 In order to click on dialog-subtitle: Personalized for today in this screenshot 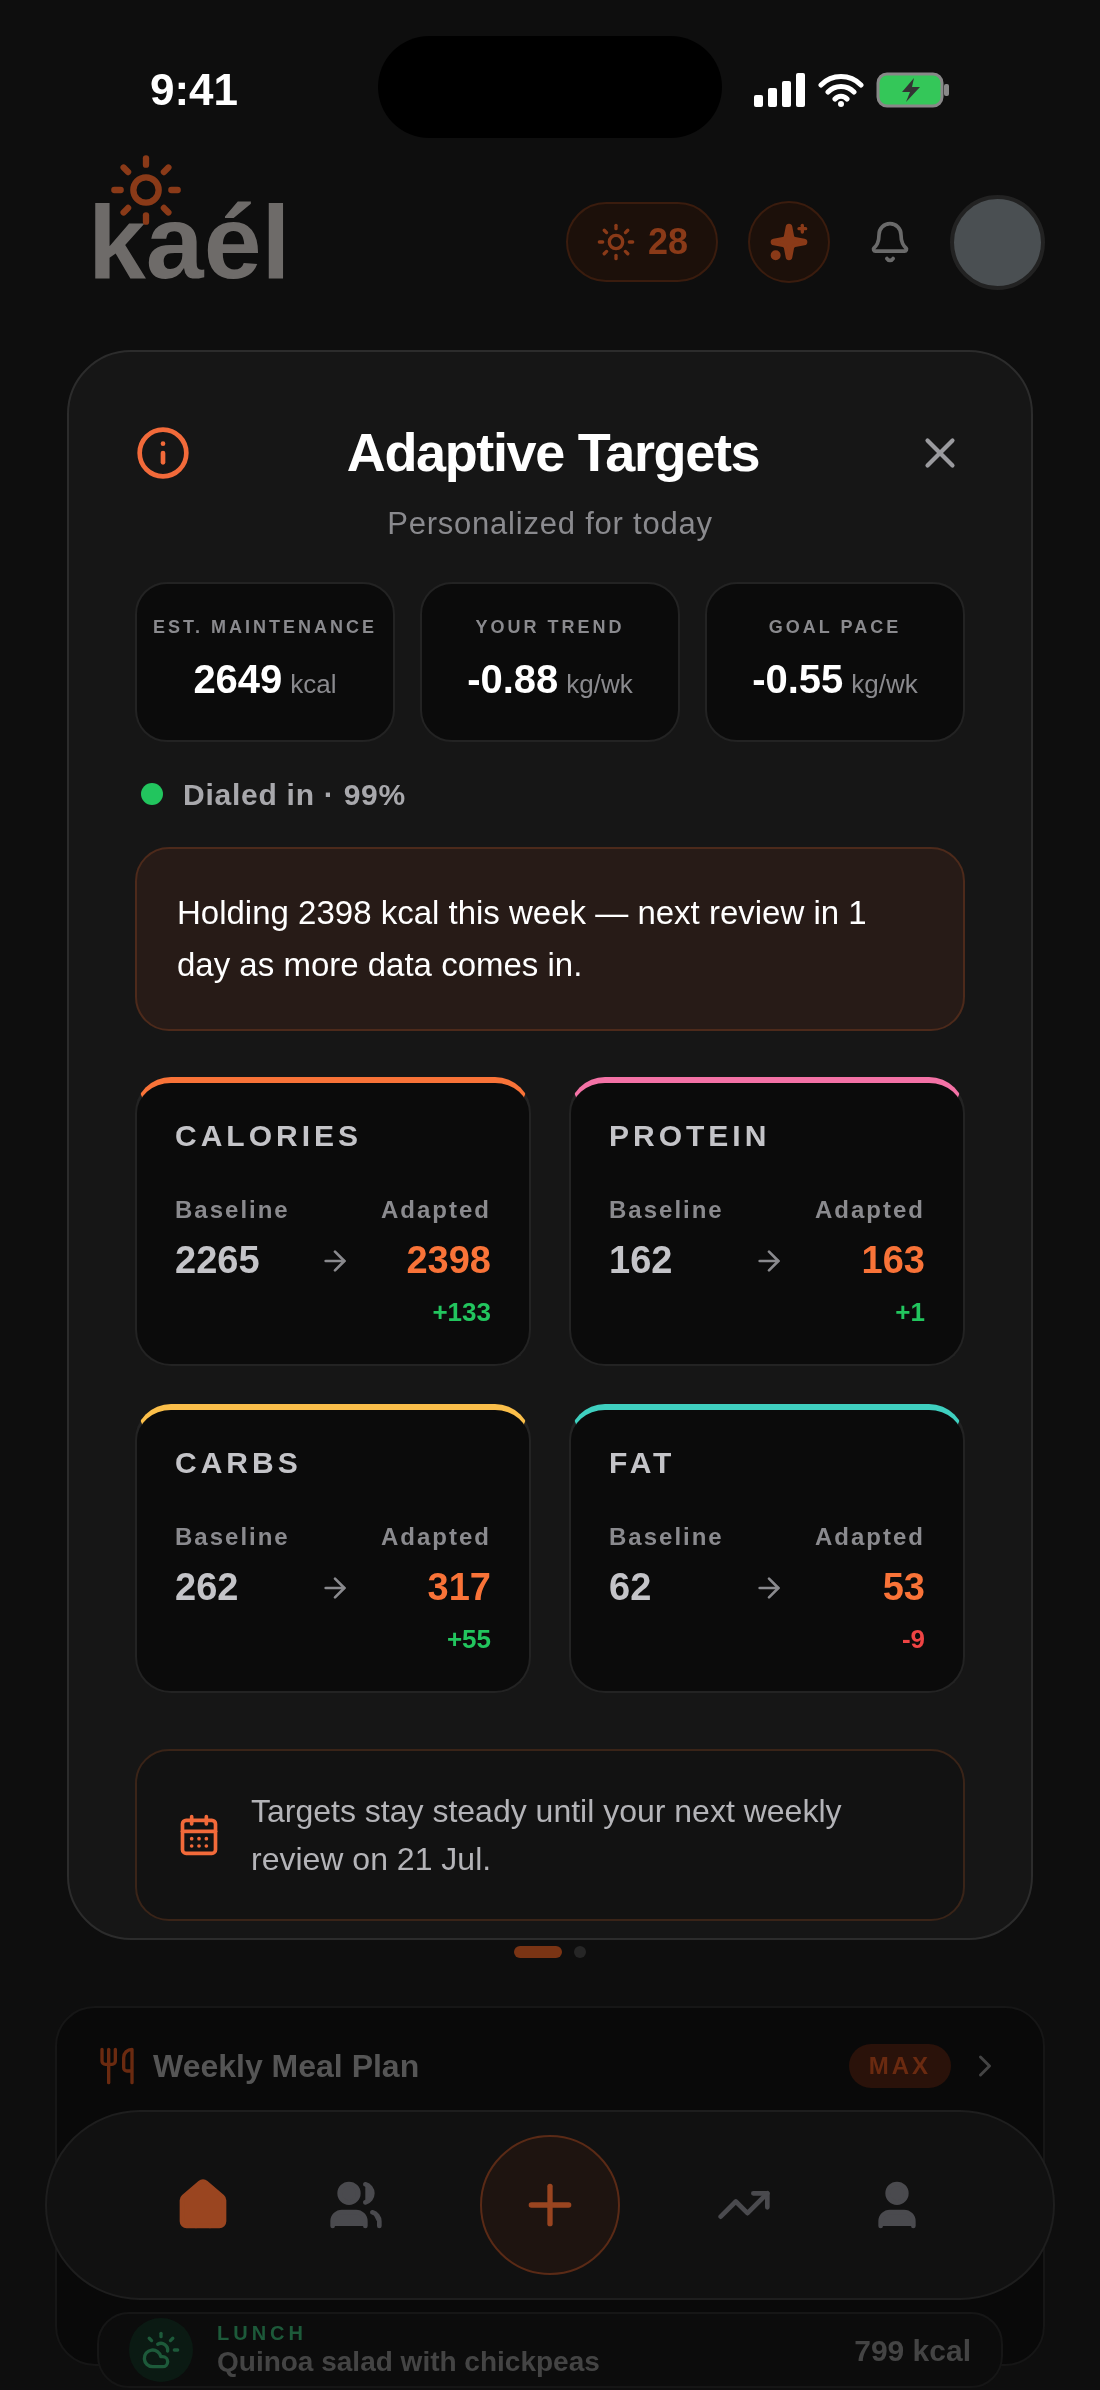, I will do `click(550, 523)`.